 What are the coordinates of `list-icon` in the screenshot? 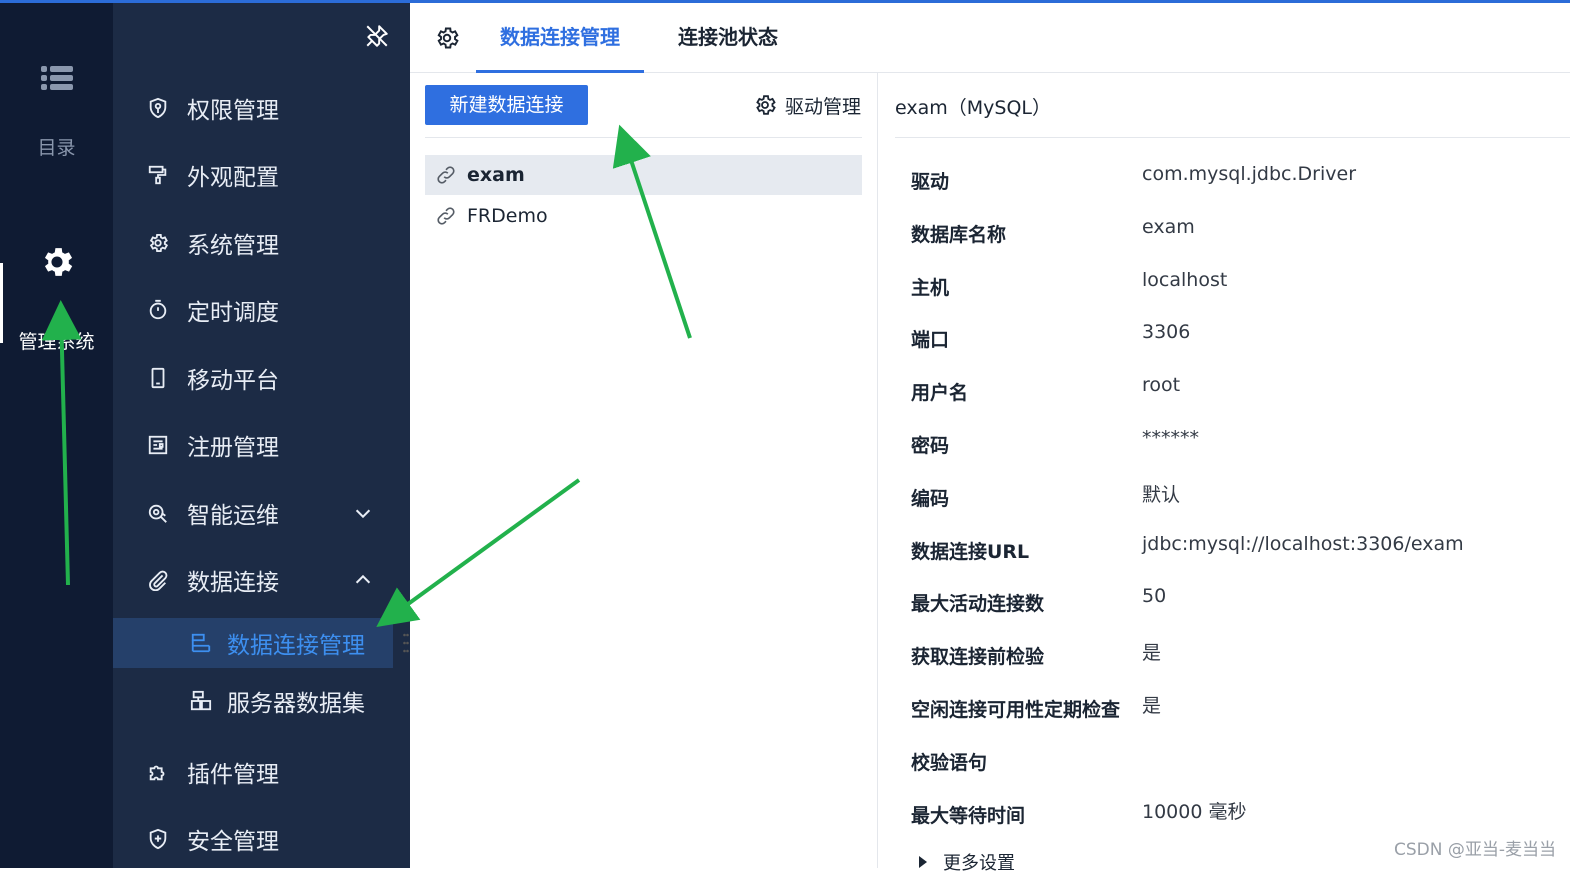 It's located at (57, 78).